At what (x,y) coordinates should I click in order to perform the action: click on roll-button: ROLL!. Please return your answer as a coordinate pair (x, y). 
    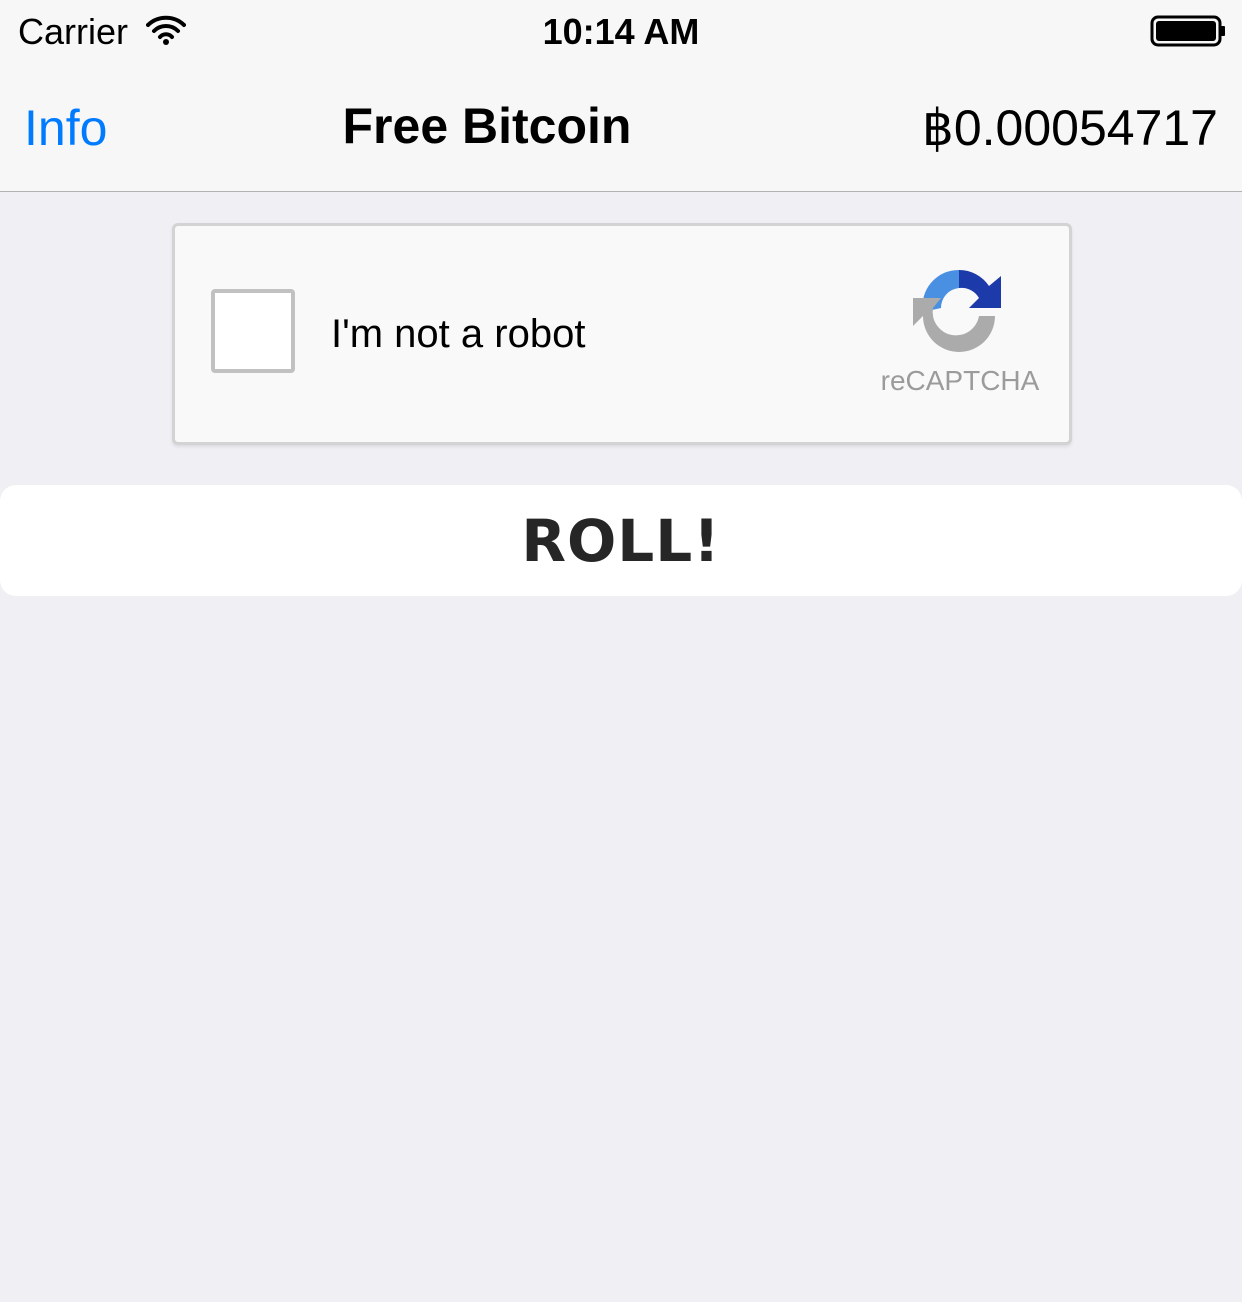
    Looking at the image, I should click on (621, 540).